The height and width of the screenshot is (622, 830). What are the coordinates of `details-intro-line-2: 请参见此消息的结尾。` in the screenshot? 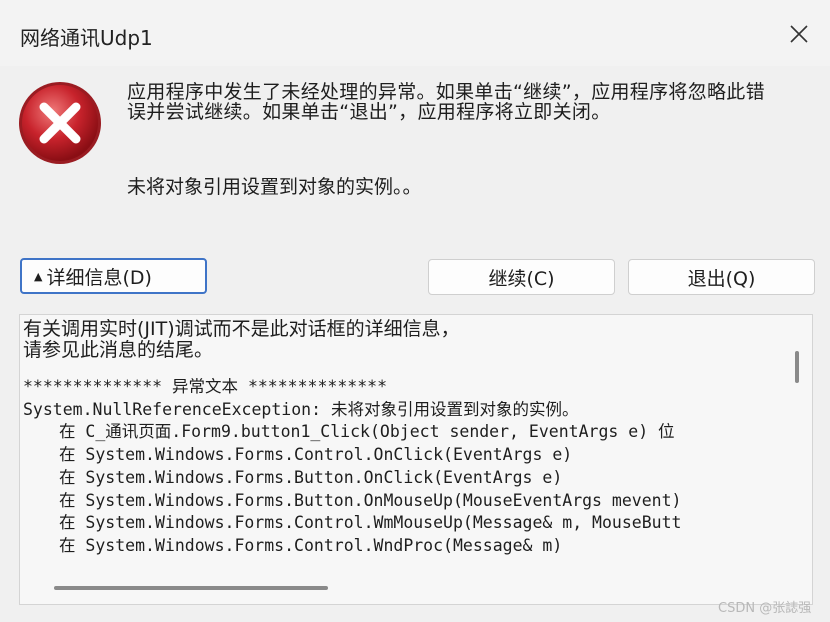 It's located at (118, 350).